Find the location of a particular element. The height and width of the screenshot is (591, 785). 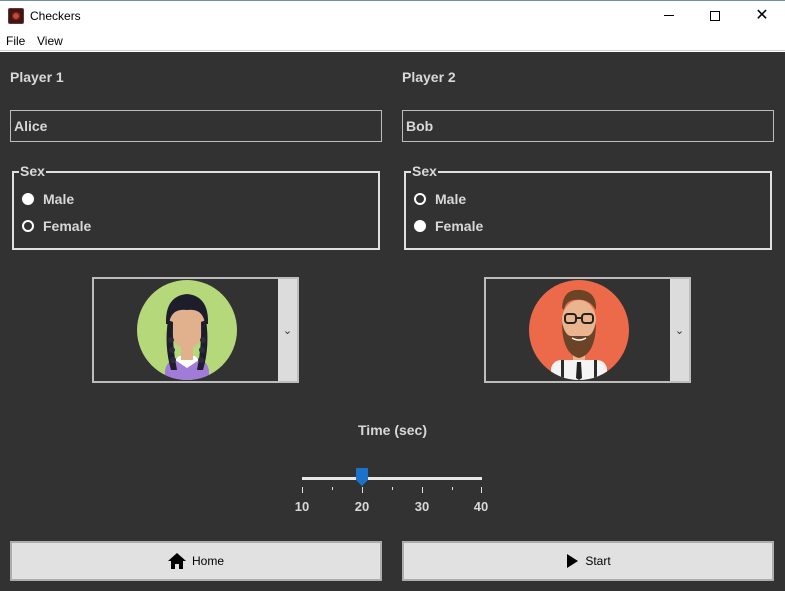

time-label: Time (sec) is located at coordinates (392, 430).